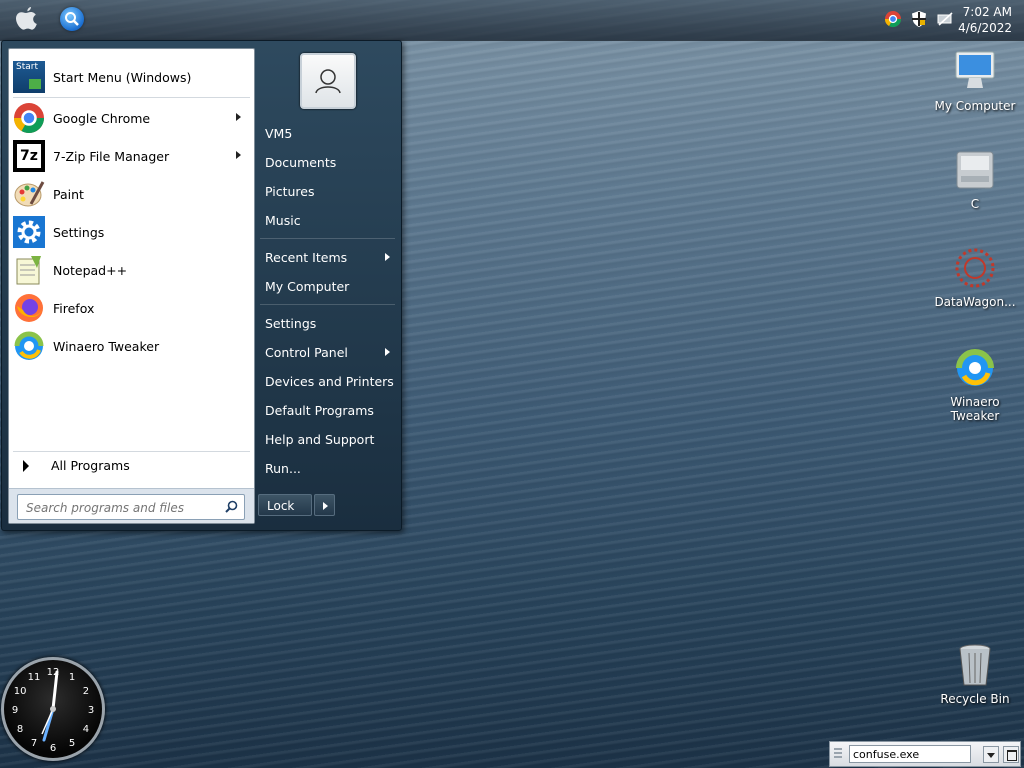 The image size is (1024, 768). What do you see at coordinates (86, 691) in the screenshot?
I see `clock-number: 2` at bounding box center [86, 691].